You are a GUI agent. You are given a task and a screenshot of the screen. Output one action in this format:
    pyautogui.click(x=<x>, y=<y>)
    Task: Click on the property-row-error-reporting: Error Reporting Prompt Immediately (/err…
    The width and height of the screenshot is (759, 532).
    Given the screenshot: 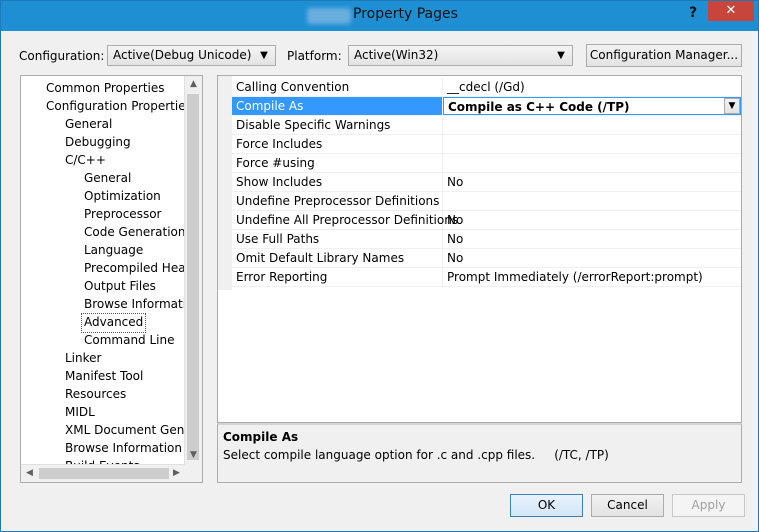 What is the action you would take?
    pyautogui.click(x=486, y=277)
    